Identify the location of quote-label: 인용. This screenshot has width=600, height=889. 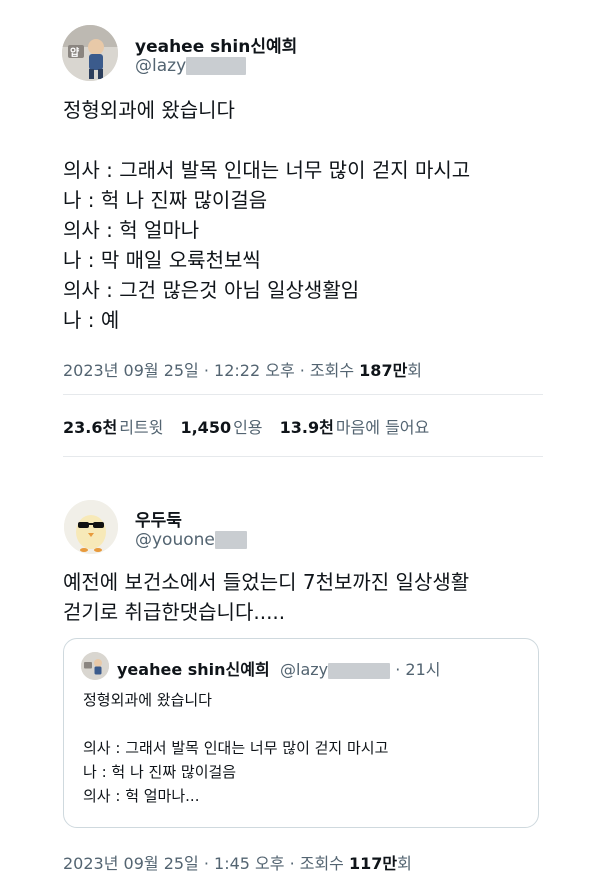
(247, 427).